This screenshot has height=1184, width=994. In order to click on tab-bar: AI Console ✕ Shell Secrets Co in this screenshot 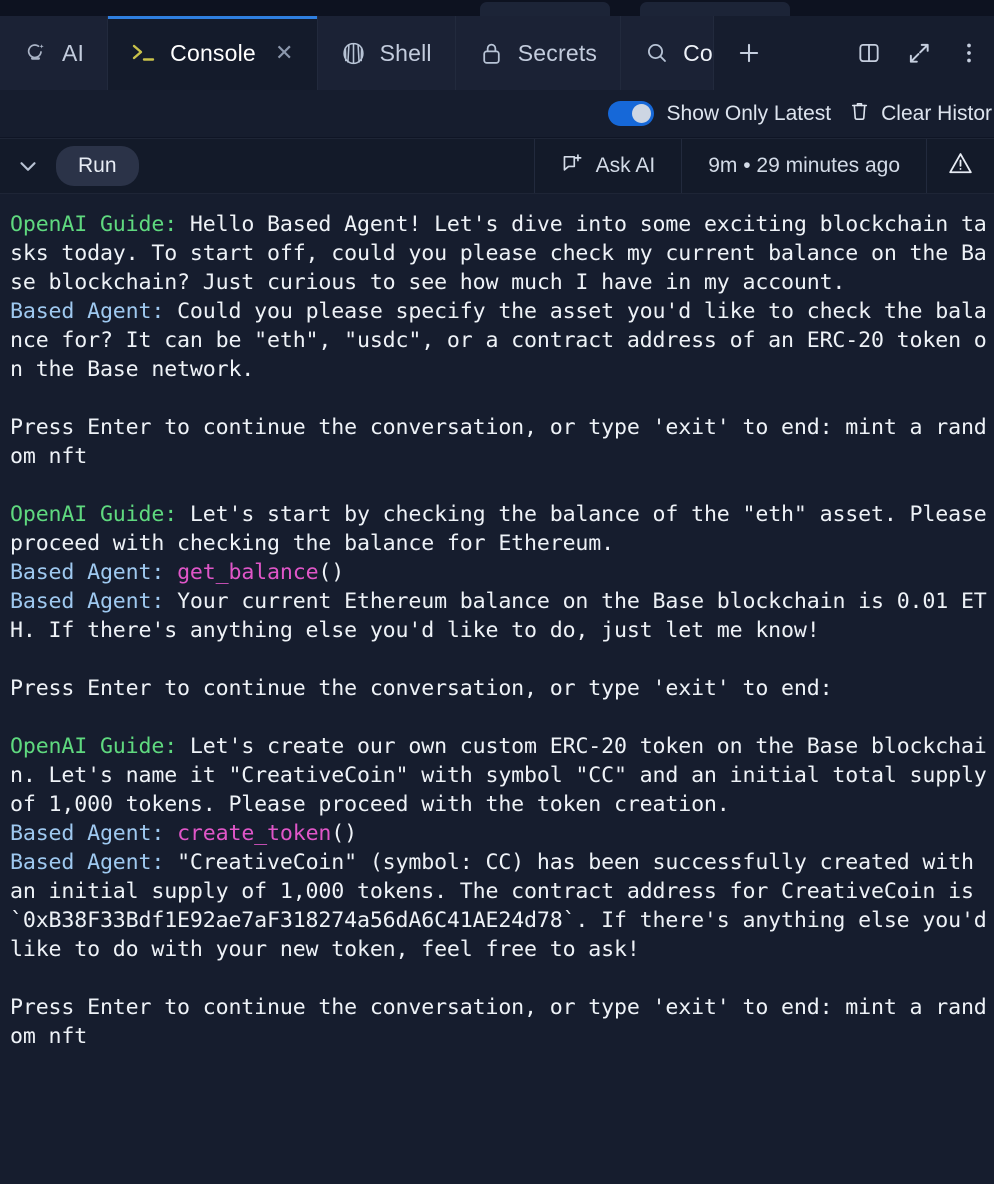, I will do `click(497, 53)`.